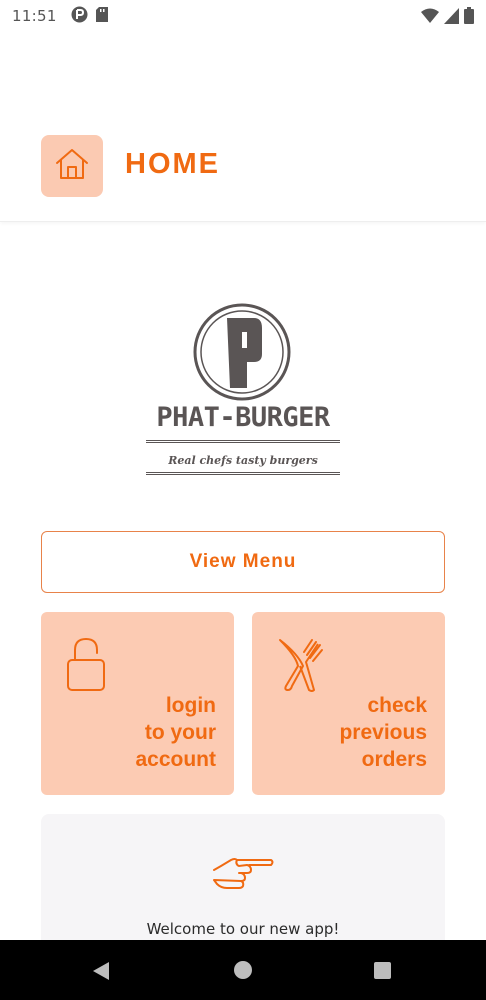  I want to click on status-time: 11:51, so click(34, 16).